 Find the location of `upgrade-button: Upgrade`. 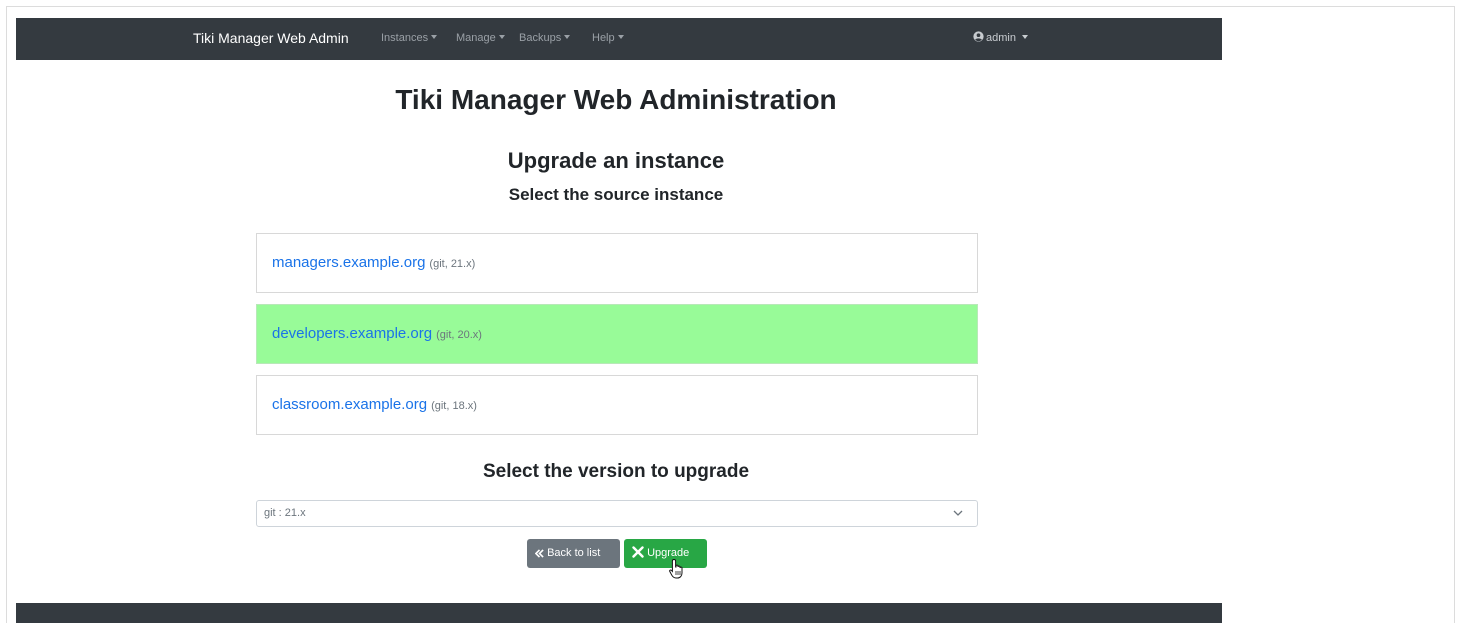

upgrade-button: Upgrade is located at coordinates (665, 553).